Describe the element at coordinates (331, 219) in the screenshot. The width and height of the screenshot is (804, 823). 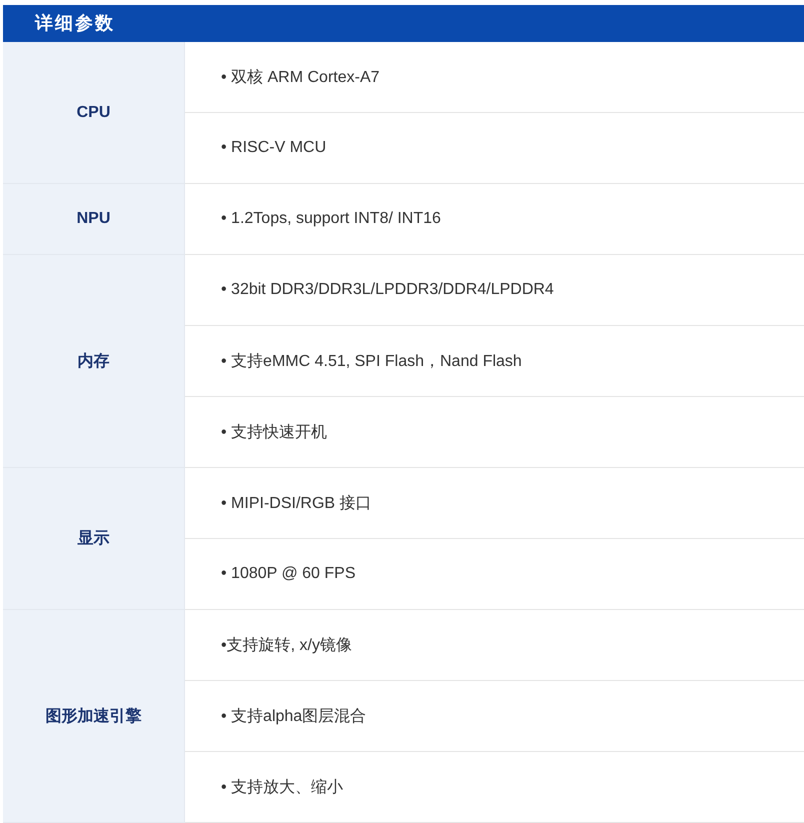
I see `parameter-value: • 1.2Tops, support INT8/ INT16` at that location.